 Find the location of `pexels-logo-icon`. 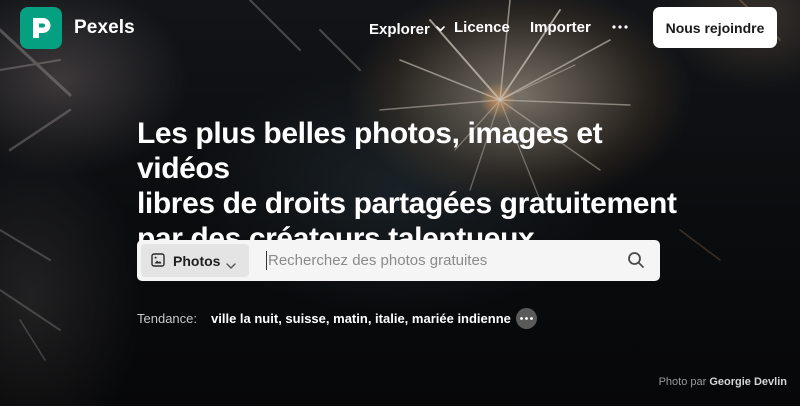

pexels-logo-icon is located at coordinates (41, 28).